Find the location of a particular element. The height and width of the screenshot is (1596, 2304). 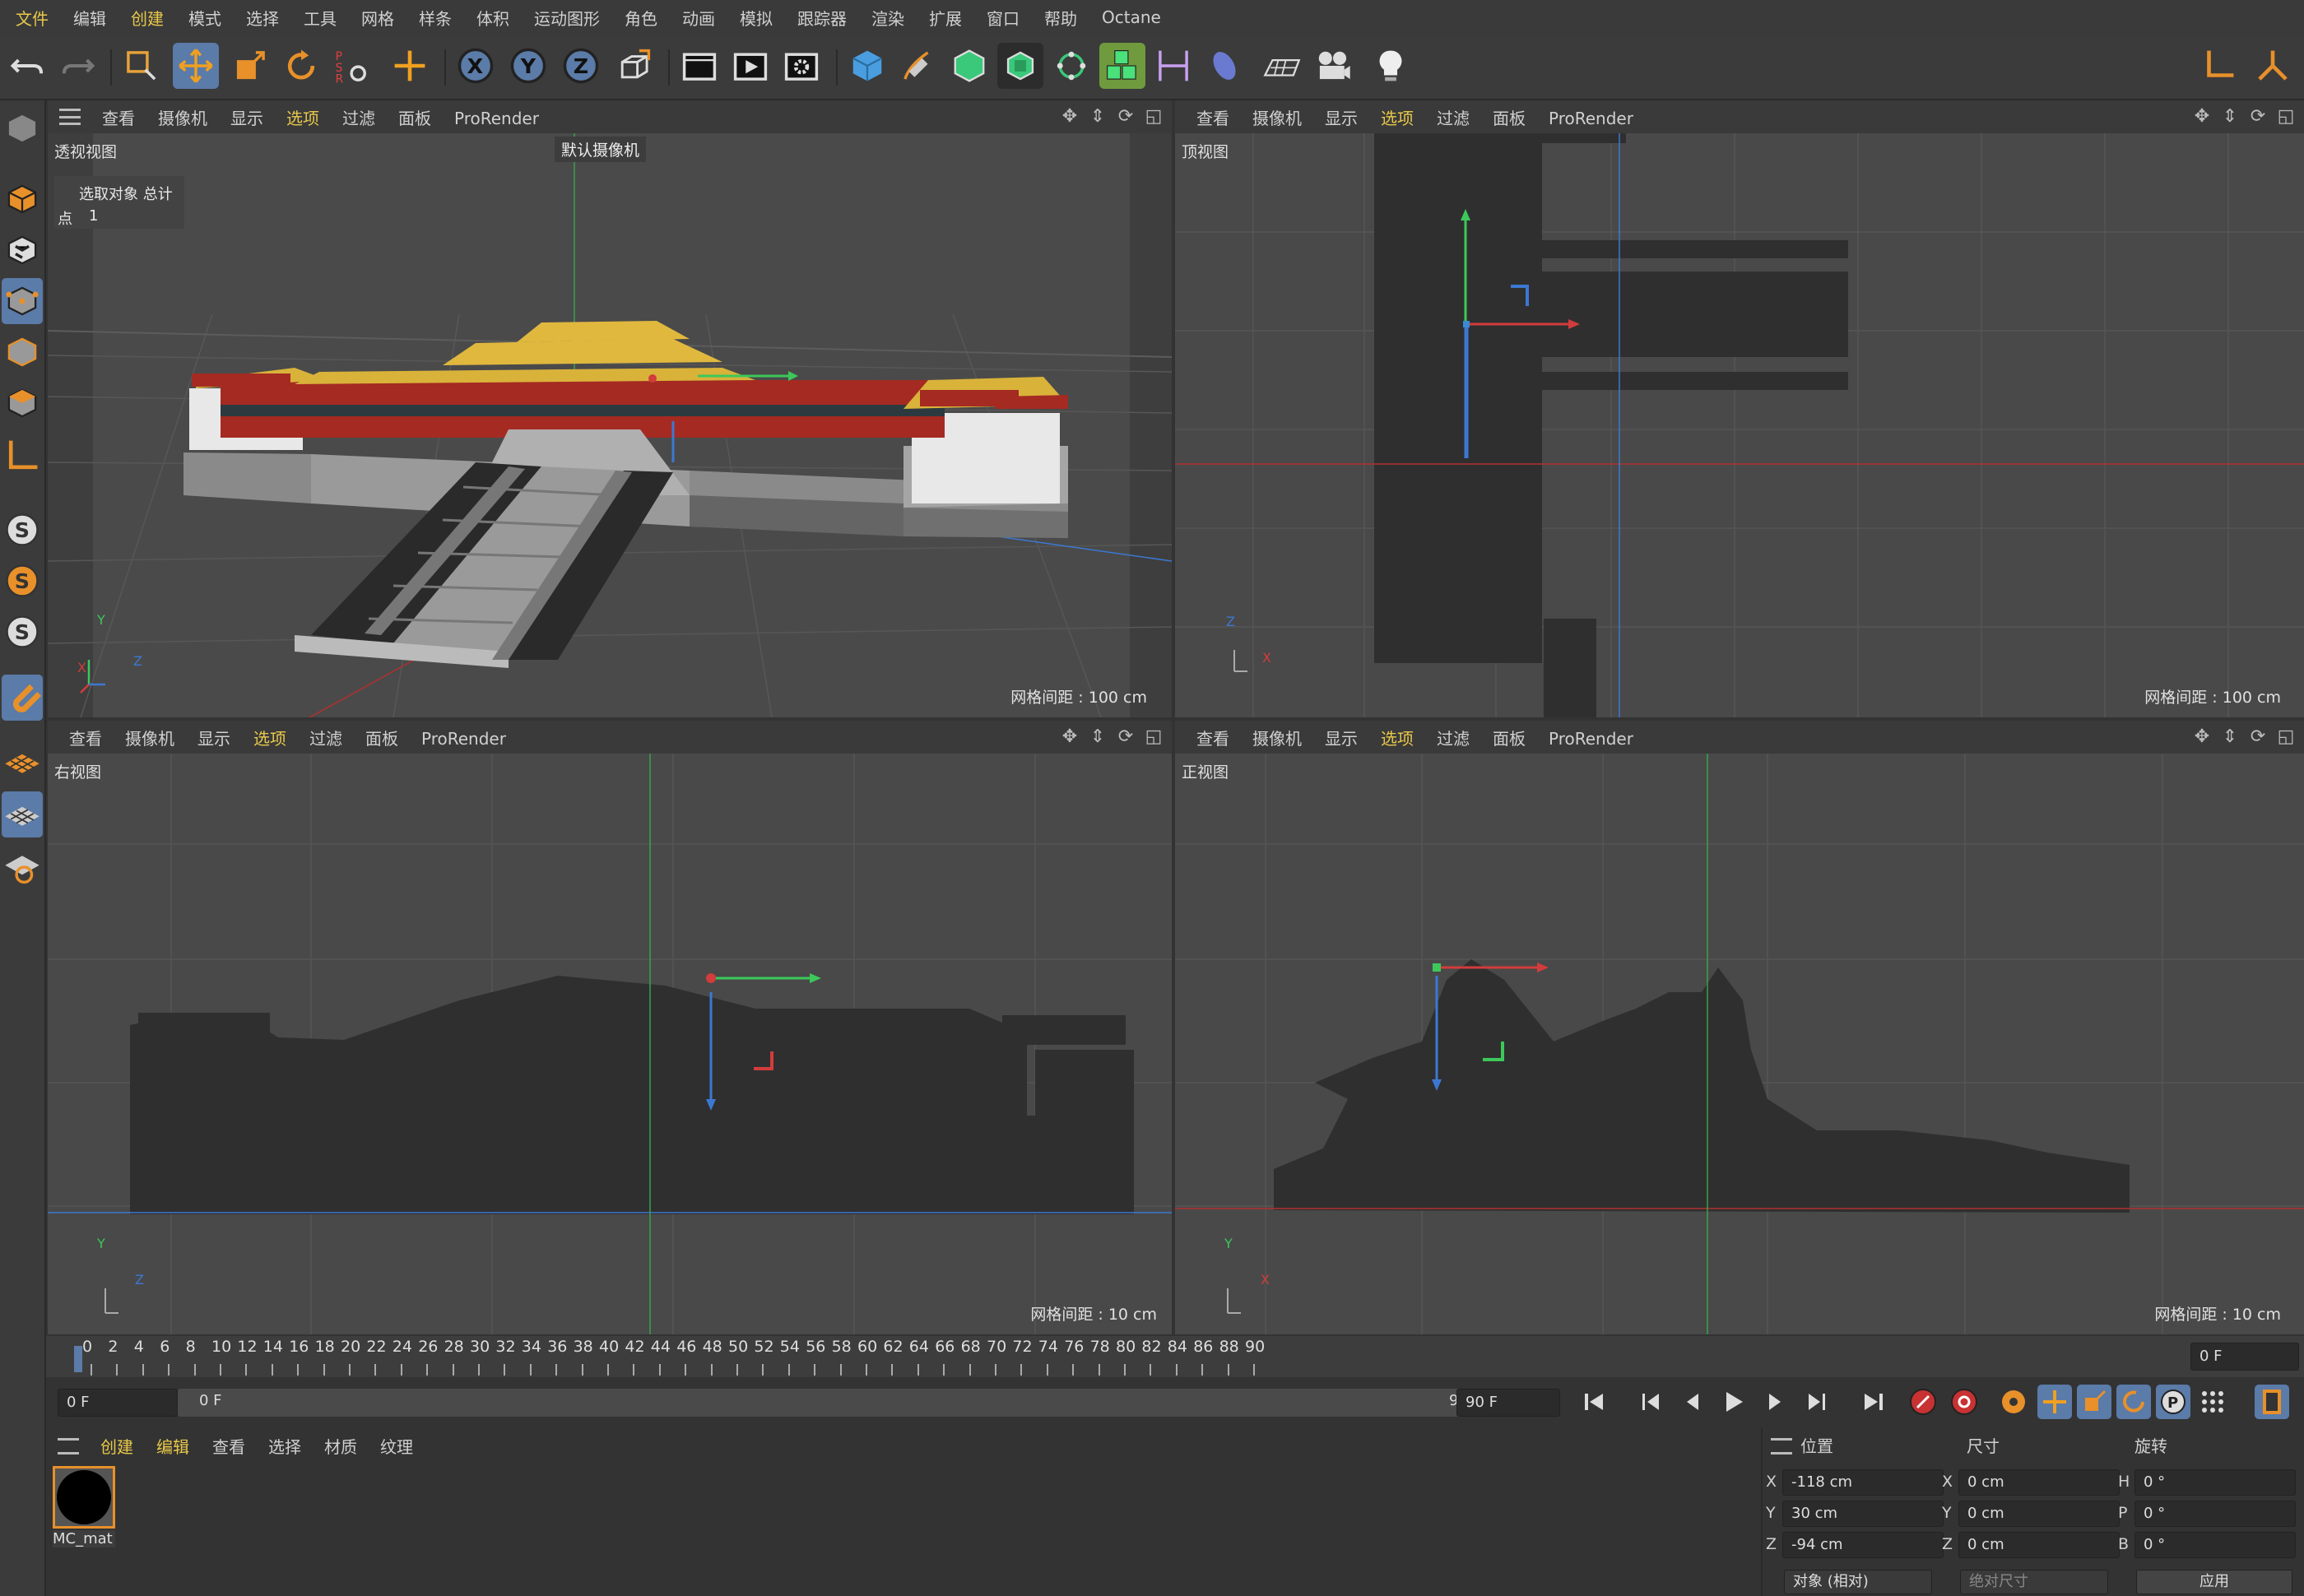

transform-icon is located at coordinates (410, 66).